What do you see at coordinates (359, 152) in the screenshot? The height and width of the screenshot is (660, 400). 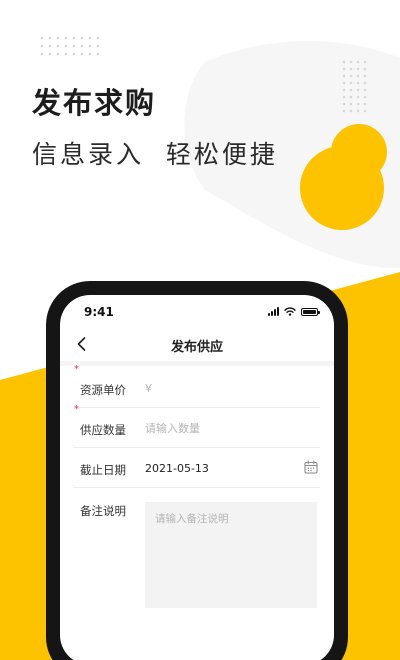 I see `yellow-circle-top` at bounding box center [359, 152].